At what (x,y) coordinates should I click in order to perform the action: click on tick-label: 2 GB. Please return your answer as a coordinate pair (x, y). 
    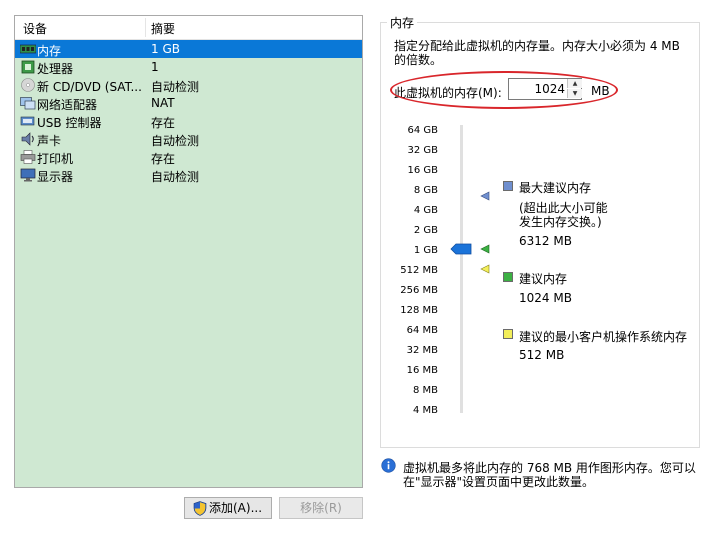
    Looking at the image, I should click on (425, 230).